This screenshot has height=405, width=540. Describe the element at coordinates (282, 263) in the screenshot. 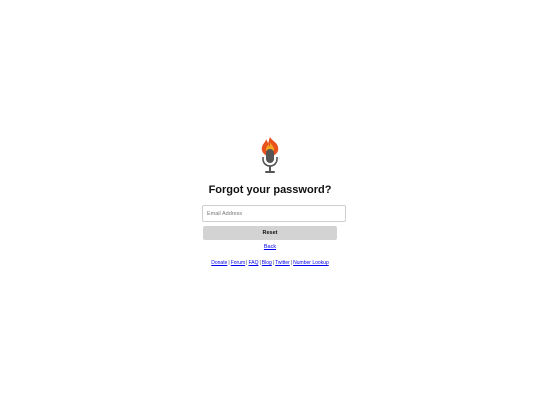

I see `footer-link-twitter: Twitter` at that location.